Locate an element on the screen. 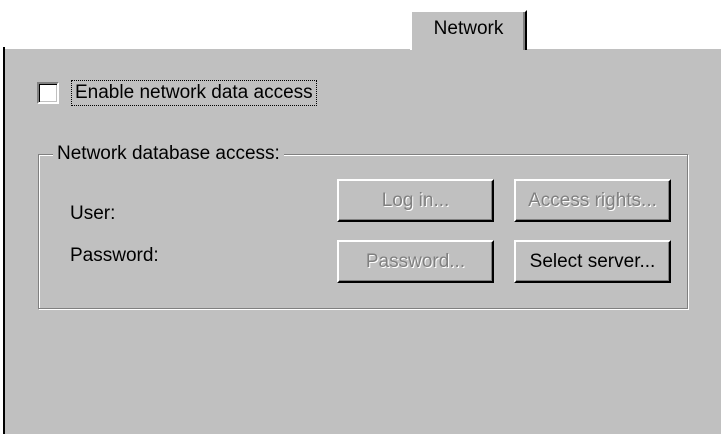 The height and width of the screenshot is (434, 721). tab-network: Network is located at coordinates (468, 30).